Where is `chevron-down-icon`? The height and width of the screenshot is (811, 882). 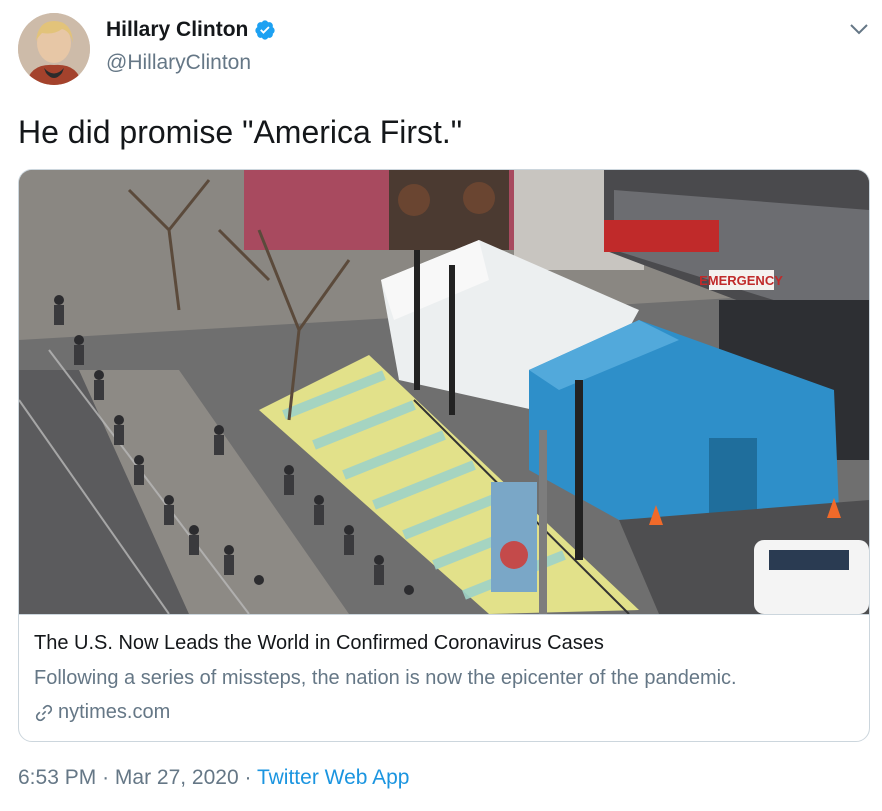
chevron-down-icon is located at coordinates (859, 29).